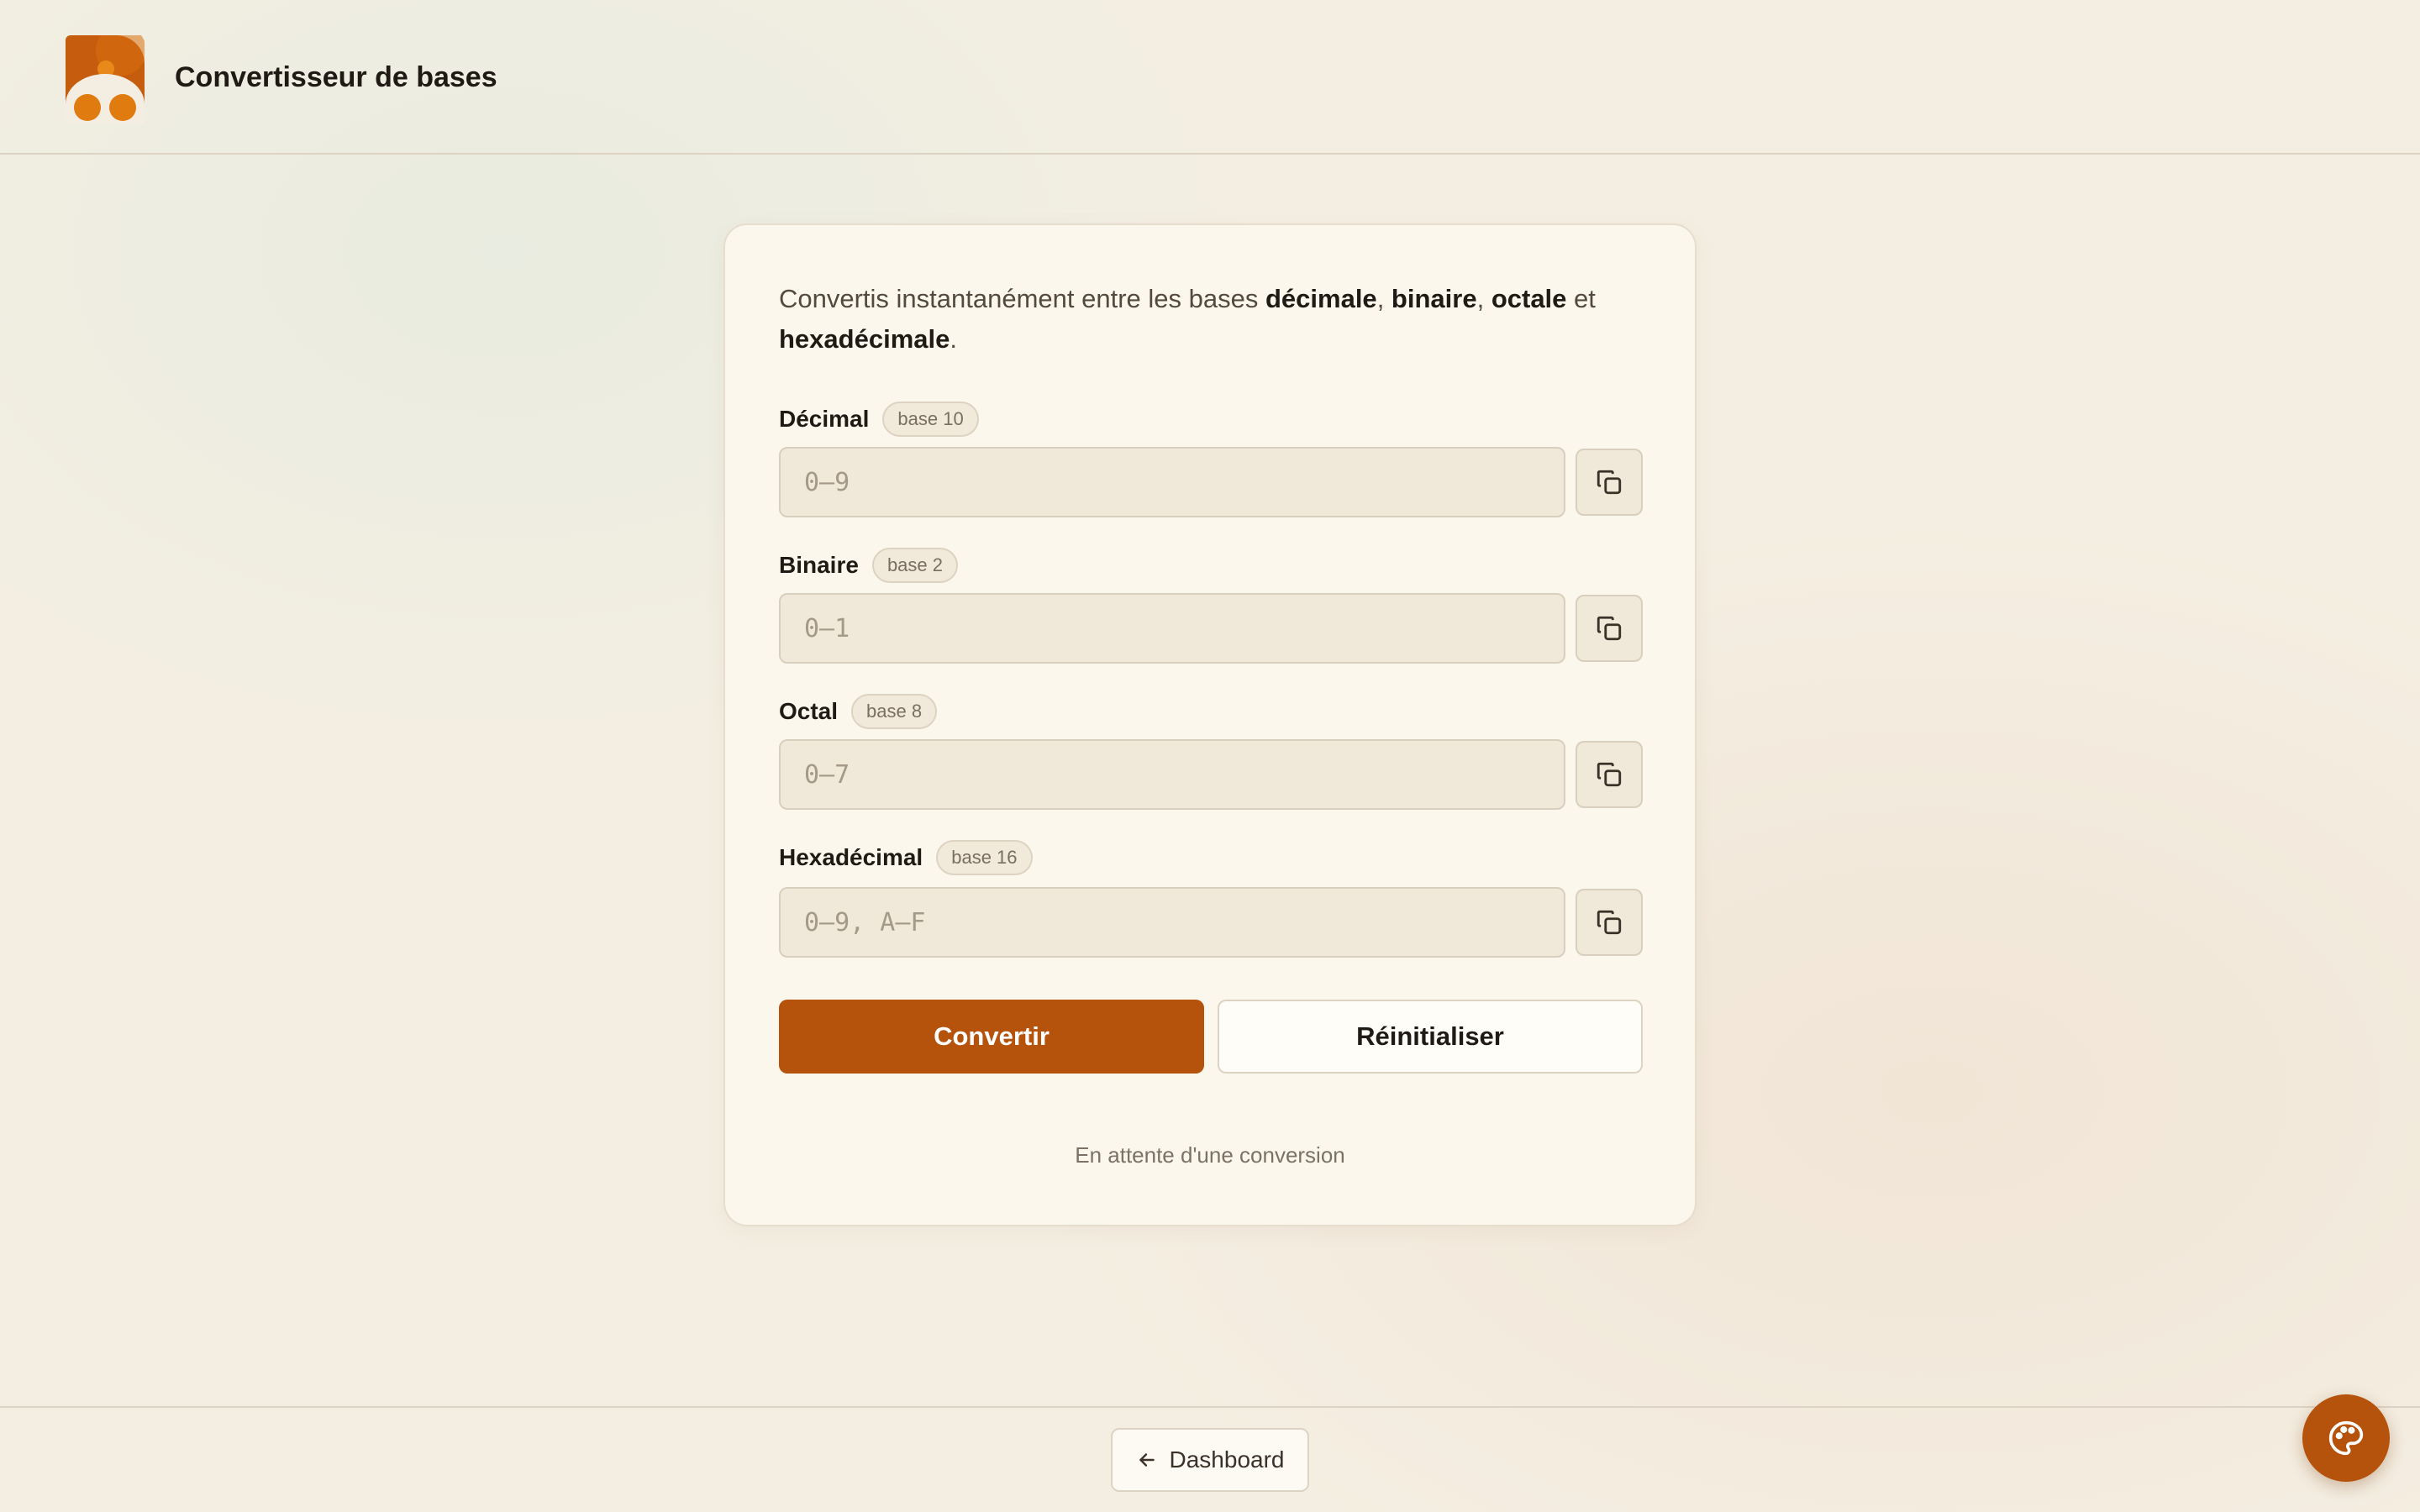  What do you see at coordinates (992, 1037) in the screenshot?
I see `convert-button: Convertir` at bounding box center [992, 1037].